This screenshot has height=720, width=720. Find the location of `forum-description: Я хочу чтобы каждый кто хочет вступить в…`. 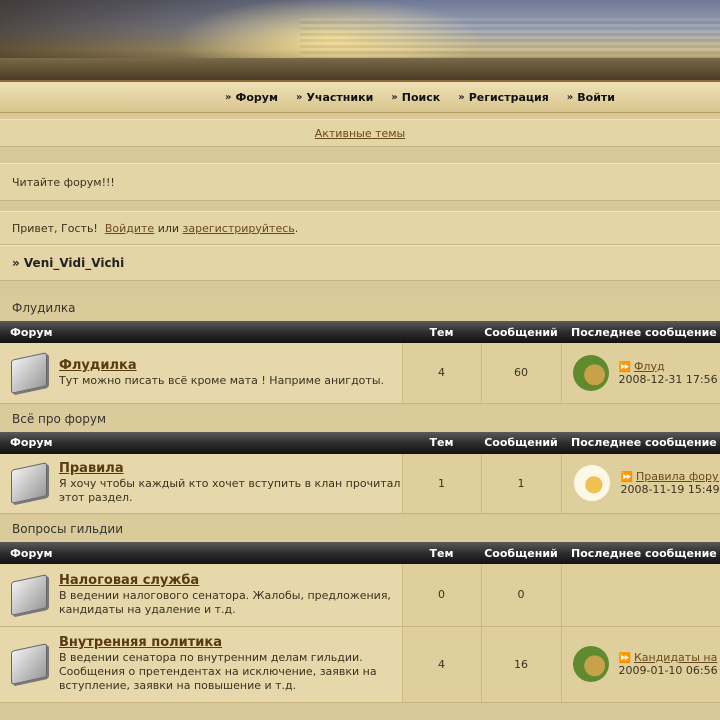

forum-description: Я хочу чтобы каждый кто хочет вступить в… is located at coordinates (230, 491).